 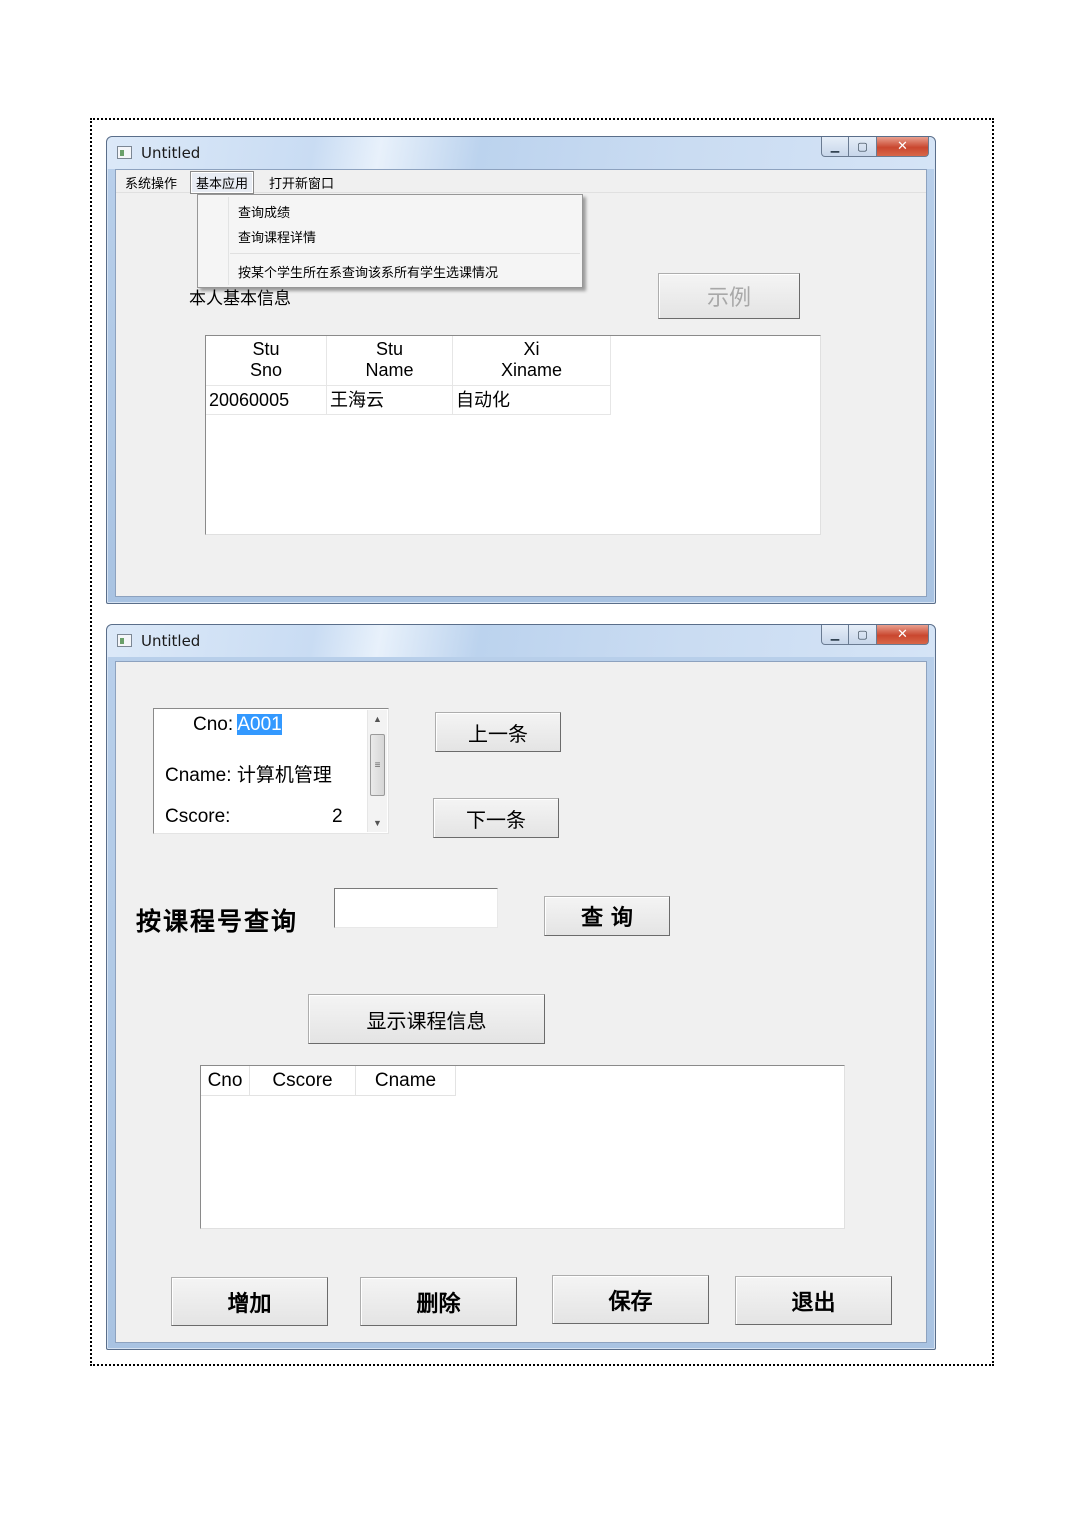 What do you see at coordinates (377, 765) in the screenshot?
I see `scroll-thumb: ≡` at bounding box center [377, 765].